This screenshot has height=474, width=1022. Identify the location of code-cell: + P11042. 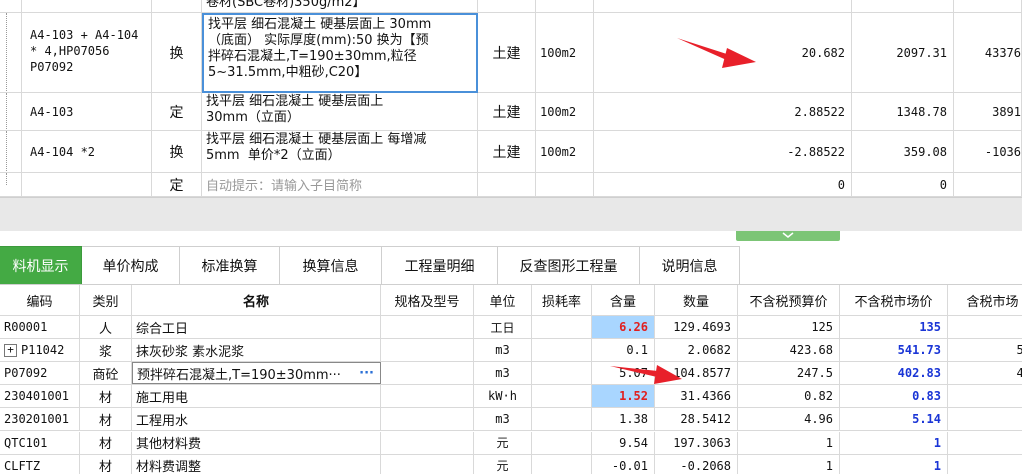
(40, 350).